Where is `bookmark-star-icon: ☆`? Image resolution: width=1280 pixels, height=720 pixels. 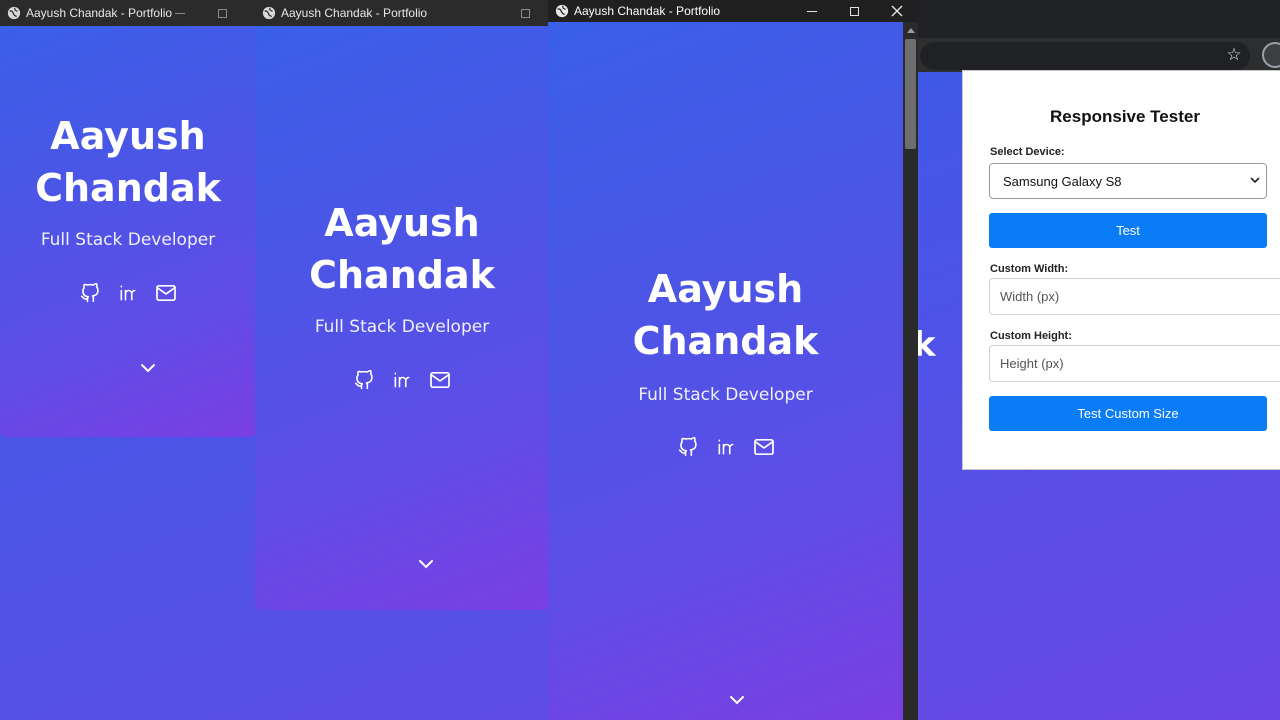
bookmark-star-icon: ☆ is located at coordinates (1234, 55).